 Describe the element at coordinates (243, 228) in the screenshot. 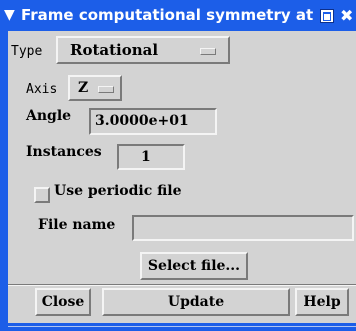

I see `file-name-input` at that location.